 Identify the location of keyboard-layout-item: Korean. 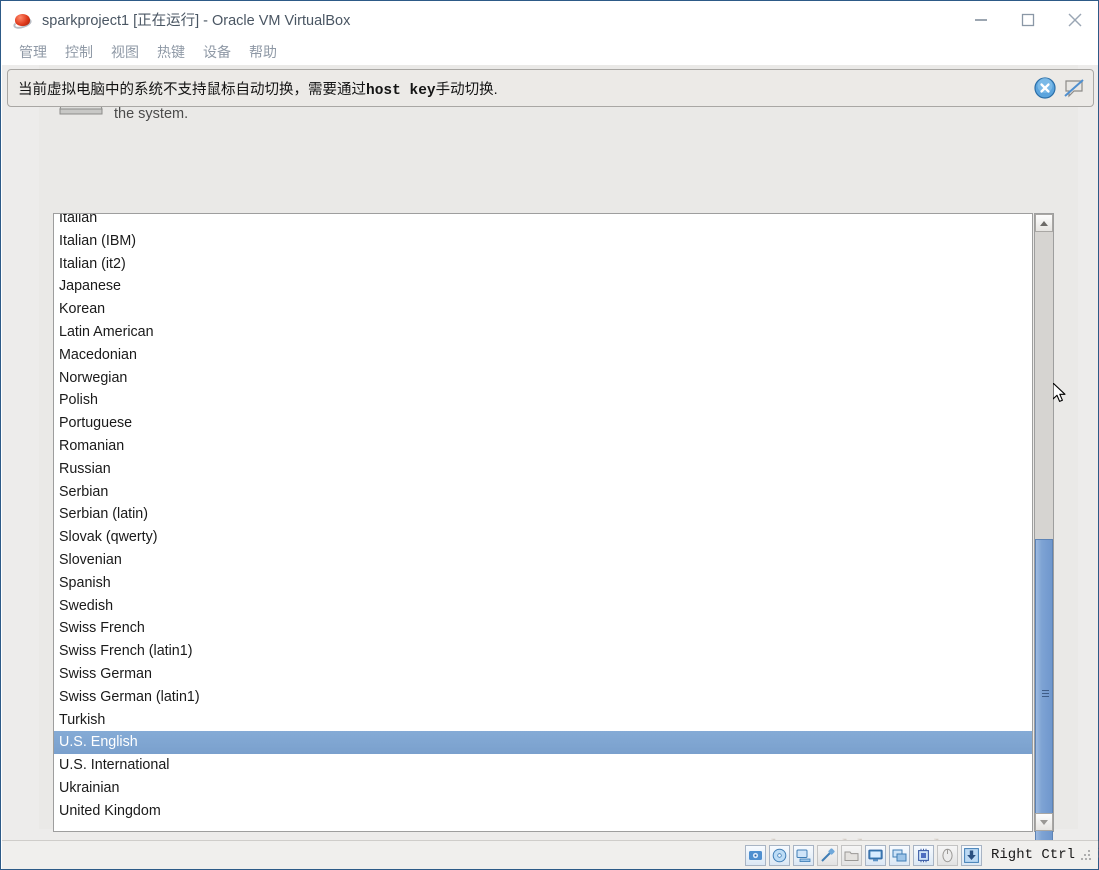
(543, 309).